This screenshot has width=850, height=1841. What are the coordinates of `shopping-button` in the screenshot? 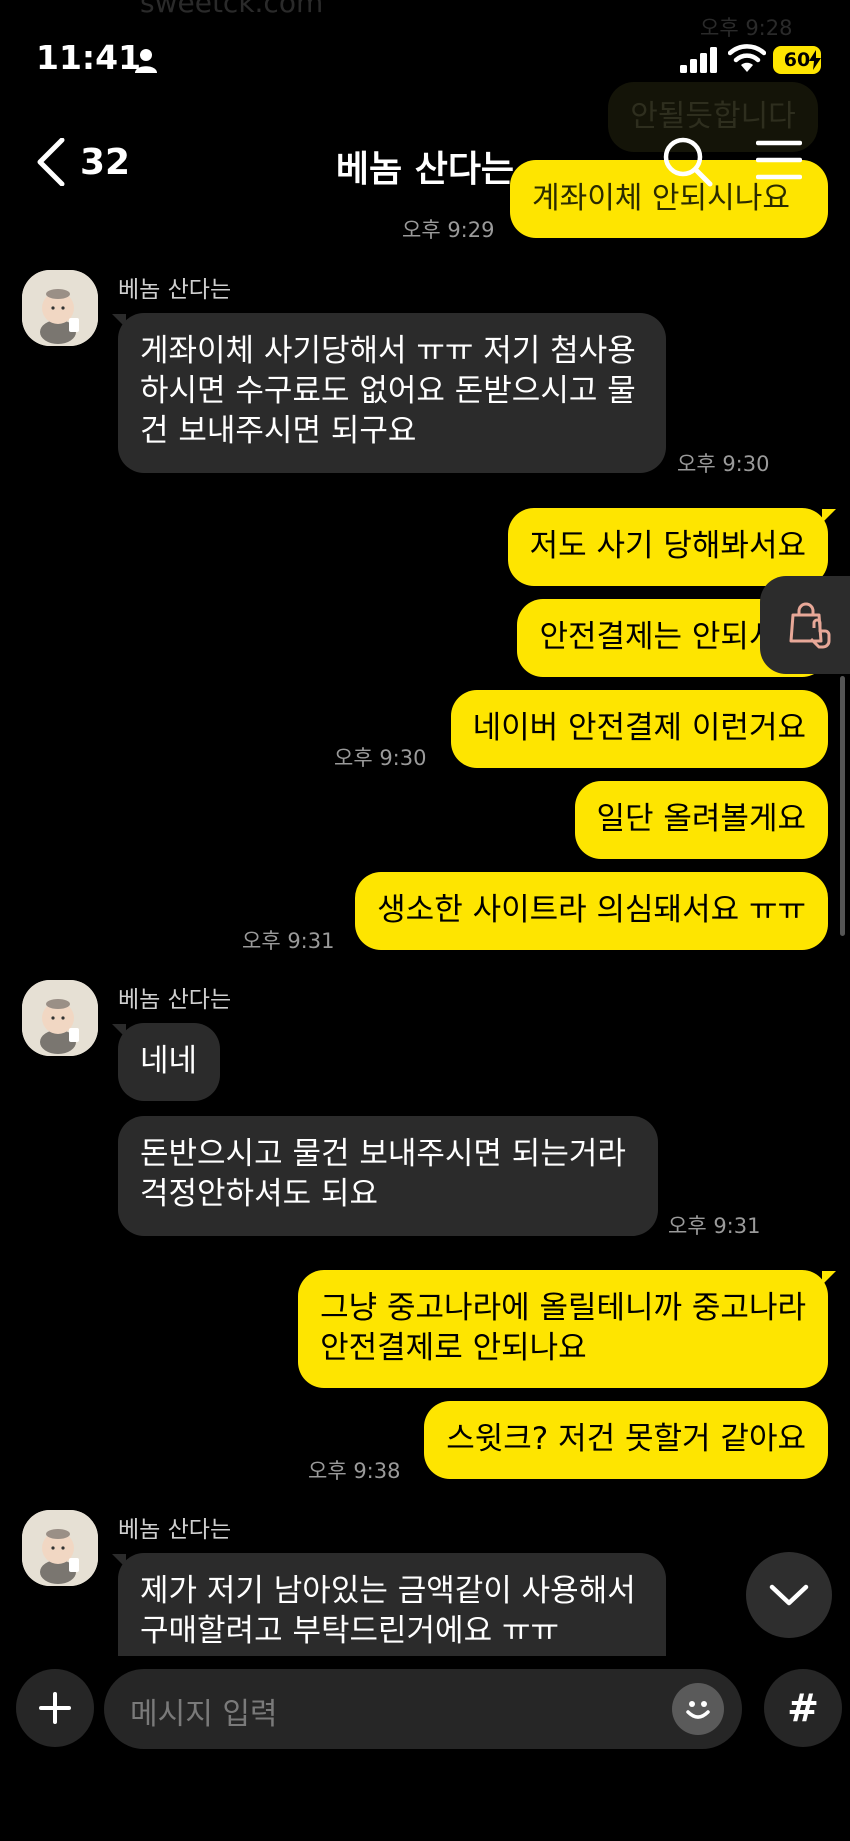 It's located at (805, 625).